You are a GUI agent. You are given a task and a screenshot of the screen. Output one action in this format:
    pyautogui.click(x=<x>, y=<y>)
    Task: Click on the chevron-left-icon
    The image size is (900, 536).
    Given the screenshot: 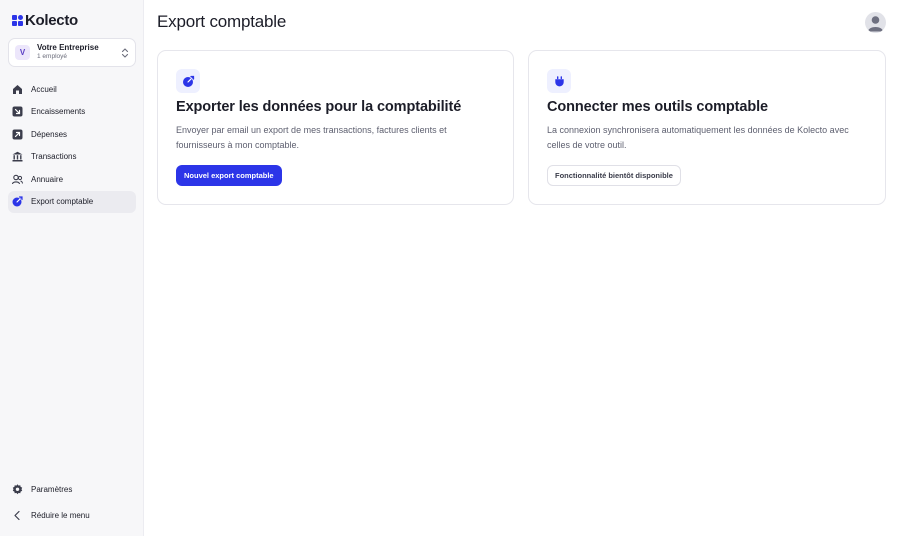 What is the action you would take?
    pyautogui.click(x=17, y=515)
    